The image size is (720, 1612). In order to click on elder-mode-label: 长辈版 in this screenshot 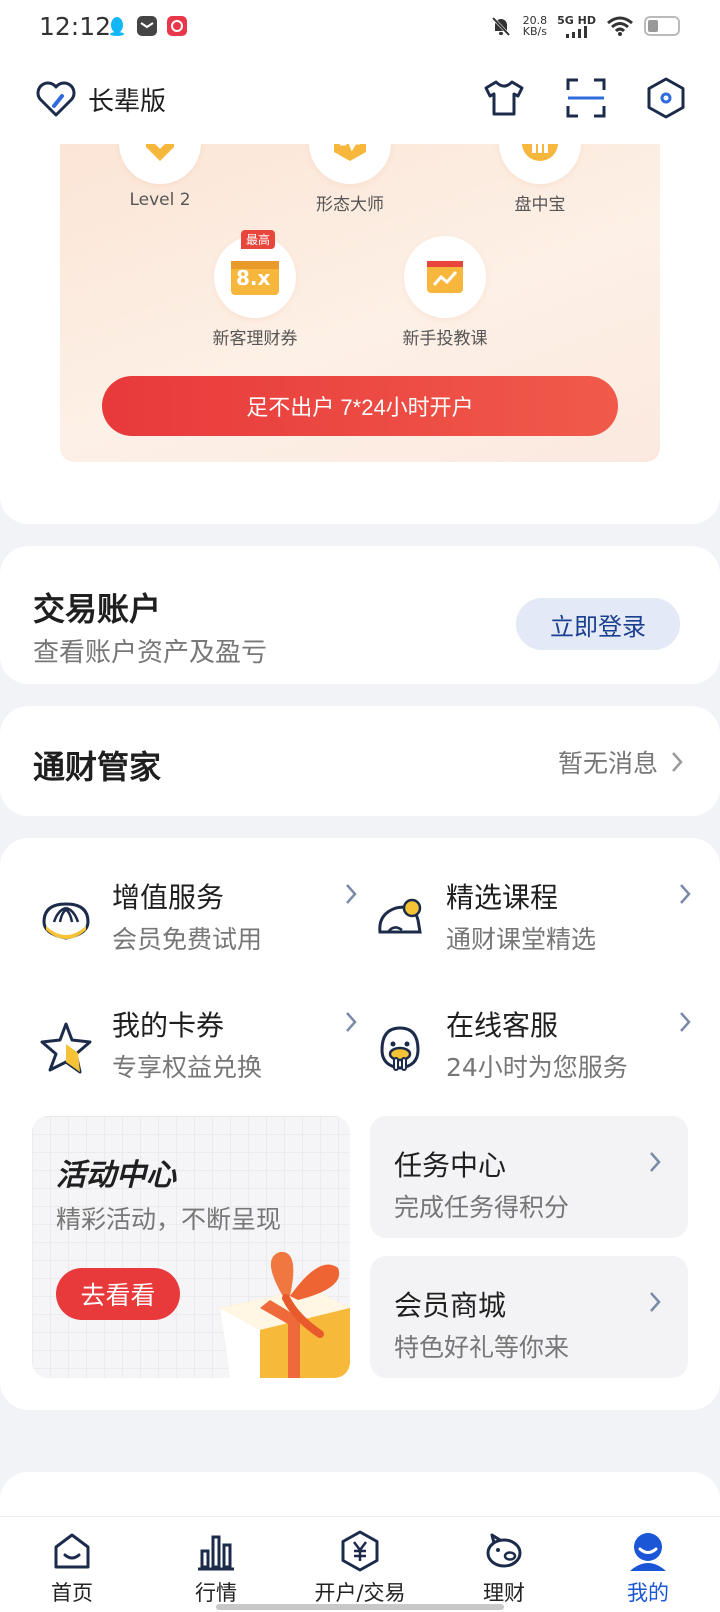, I will do `click(127, 101)`.